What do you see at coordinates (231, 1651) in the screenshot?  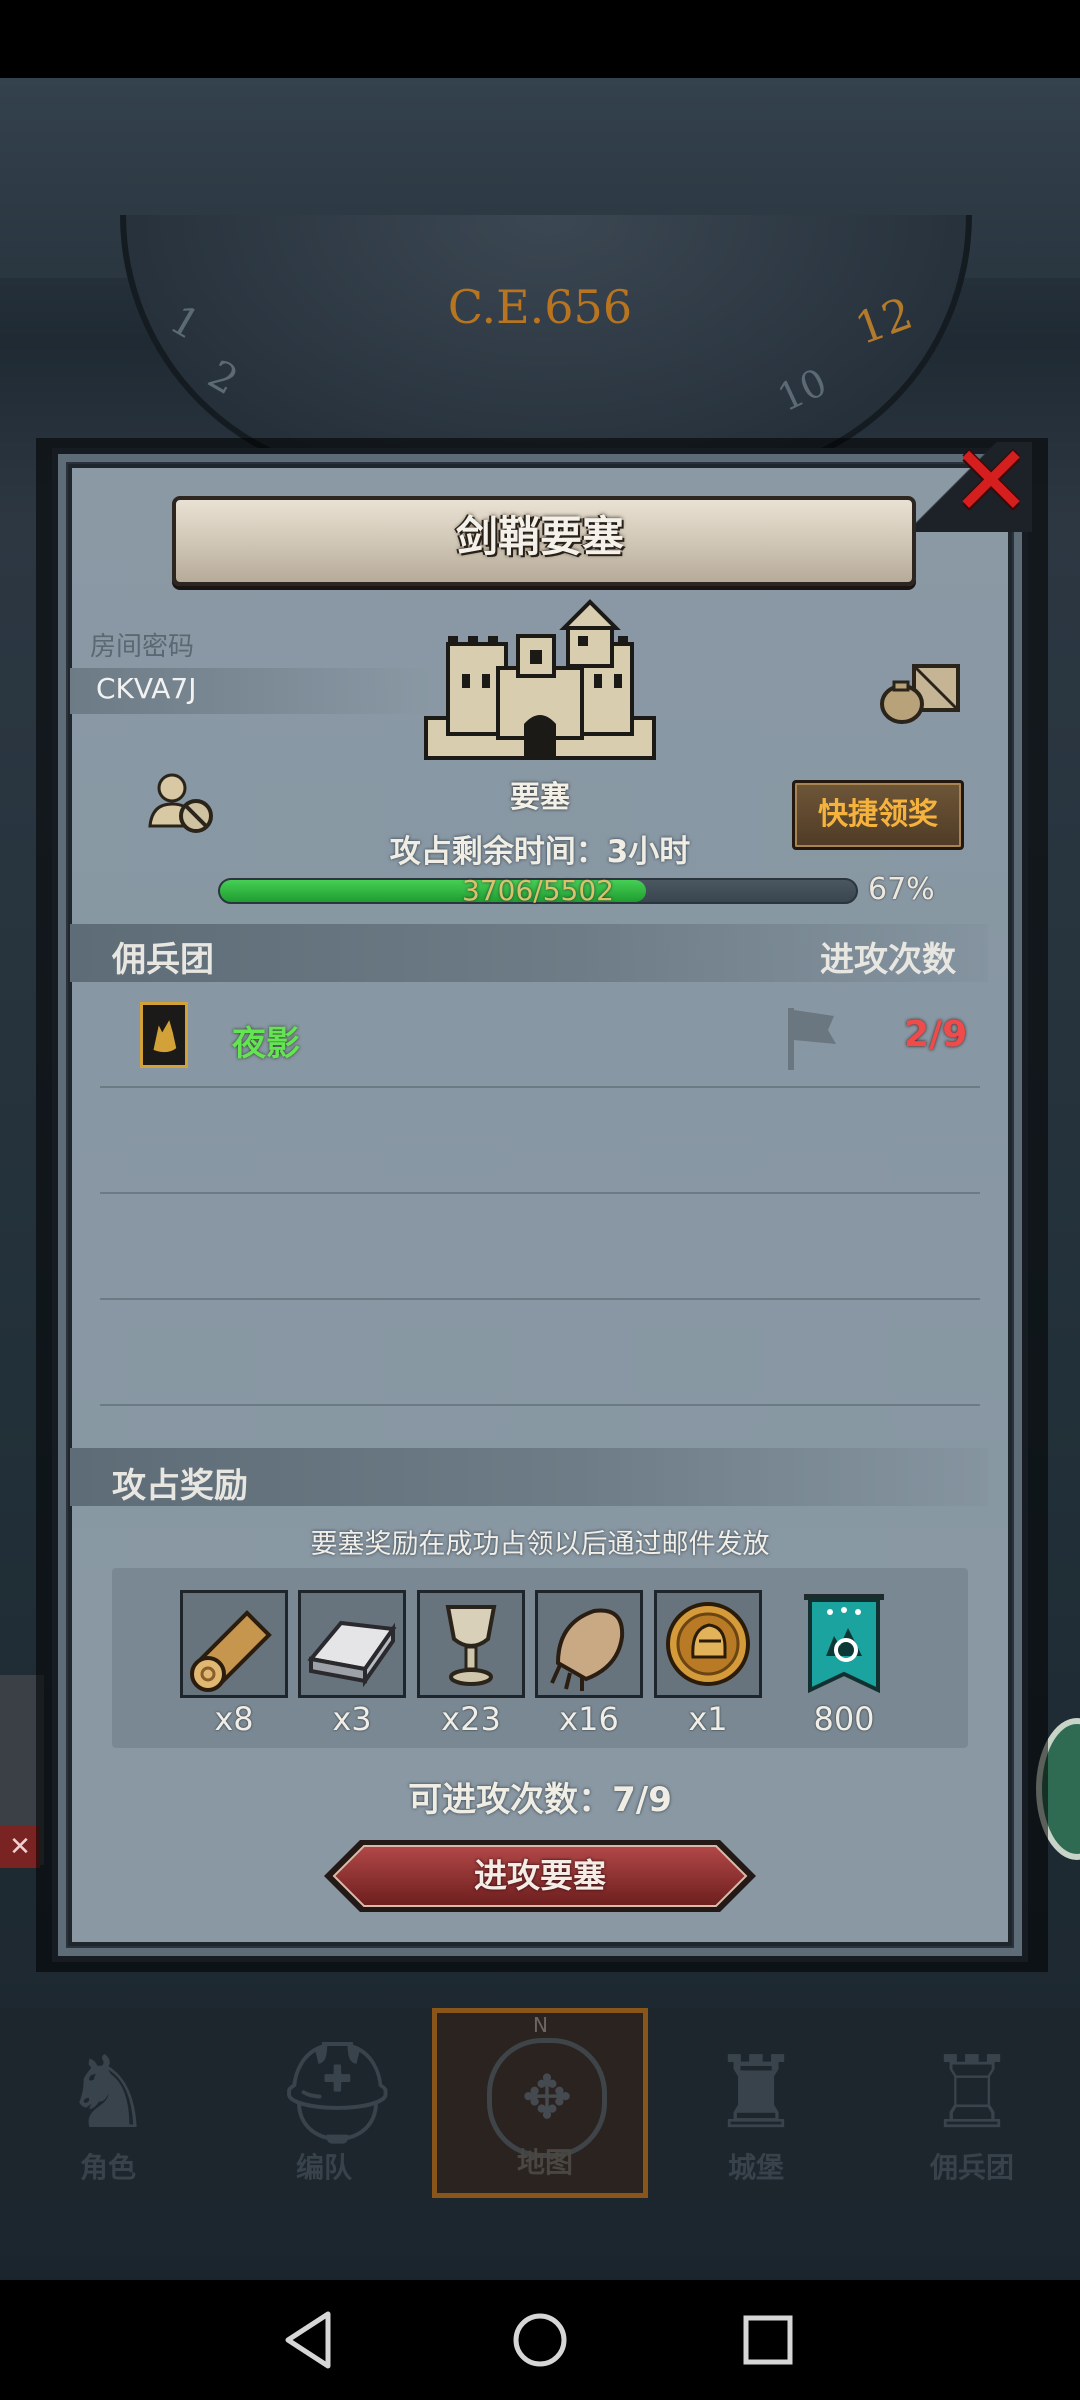 I see `log-icon` at bounding box center [231, 1651].